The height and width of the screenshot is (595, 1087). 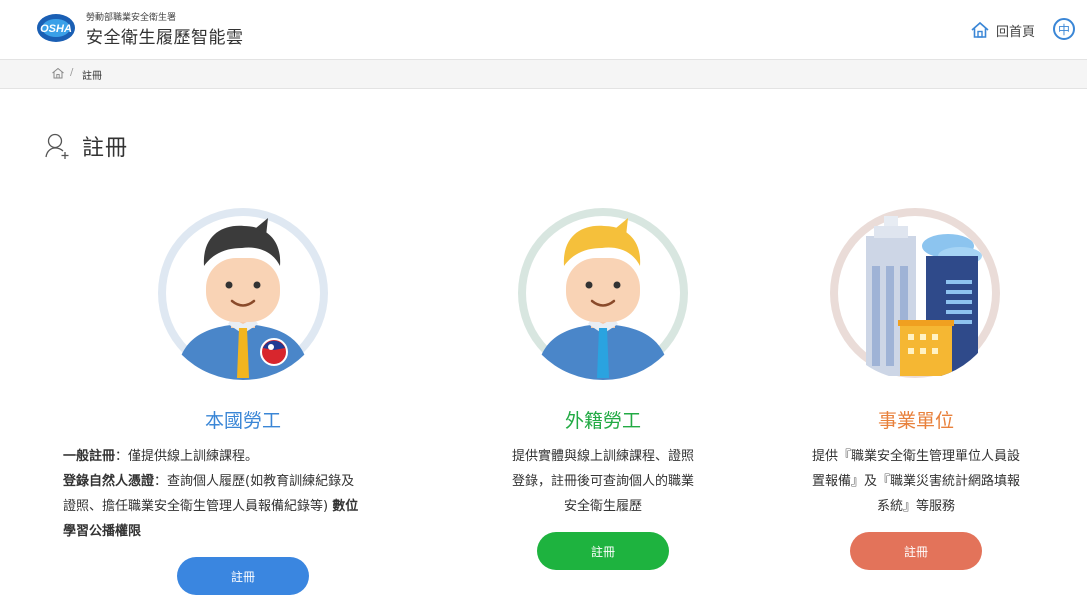 What do you see at coordinates (57, 146) in the screenshot?
I see `add-user-icon` at bounding box center [57, 146].